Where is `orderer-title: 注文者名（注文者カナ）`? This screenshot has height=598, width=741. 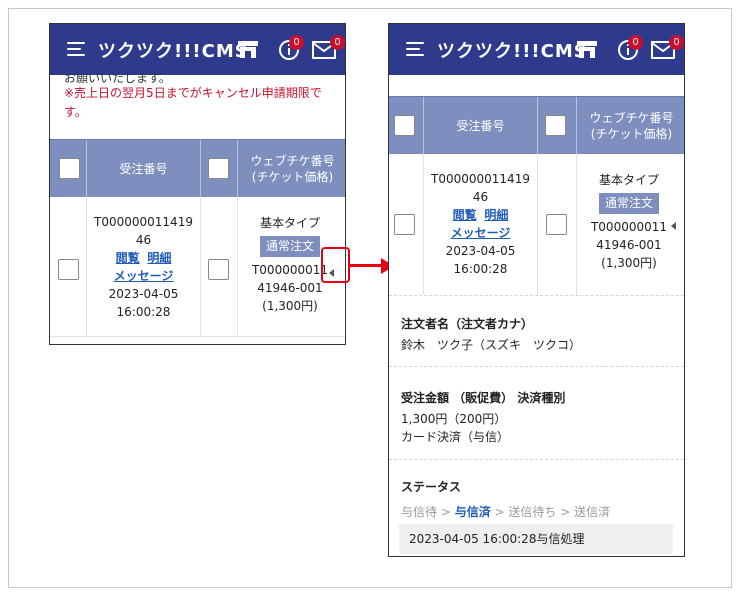 orderer-title: 注文者名（注文者カナ） is located at coordinates (467, 324).